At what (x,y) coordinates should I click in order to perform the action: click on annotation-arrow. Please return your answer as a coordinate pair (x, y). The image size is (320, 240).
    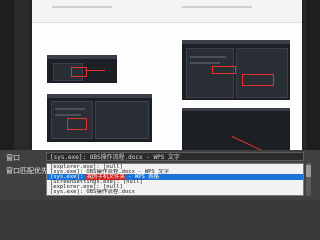
    Looking at the image, I should click on (249, 143).